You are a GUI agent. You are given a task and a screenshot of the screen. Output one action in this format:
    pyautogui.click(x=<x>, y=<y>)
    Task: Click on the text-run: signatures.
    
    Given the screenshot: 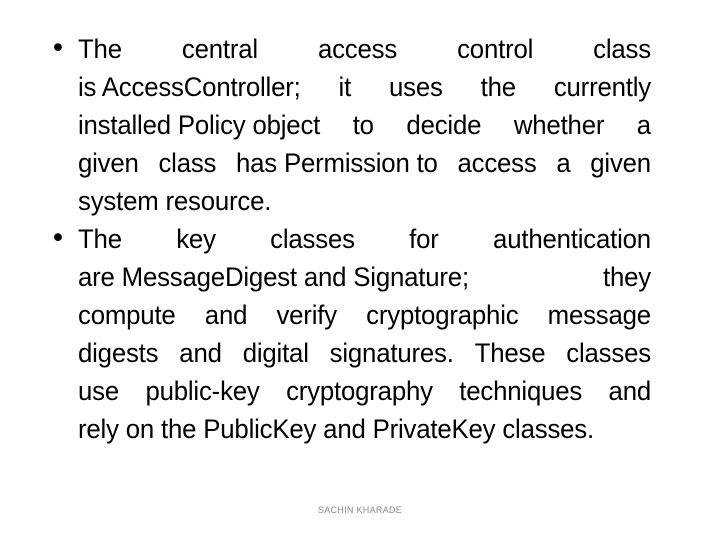 What is the action you would take?
    pyautogui.click(x=391, y=353)
    